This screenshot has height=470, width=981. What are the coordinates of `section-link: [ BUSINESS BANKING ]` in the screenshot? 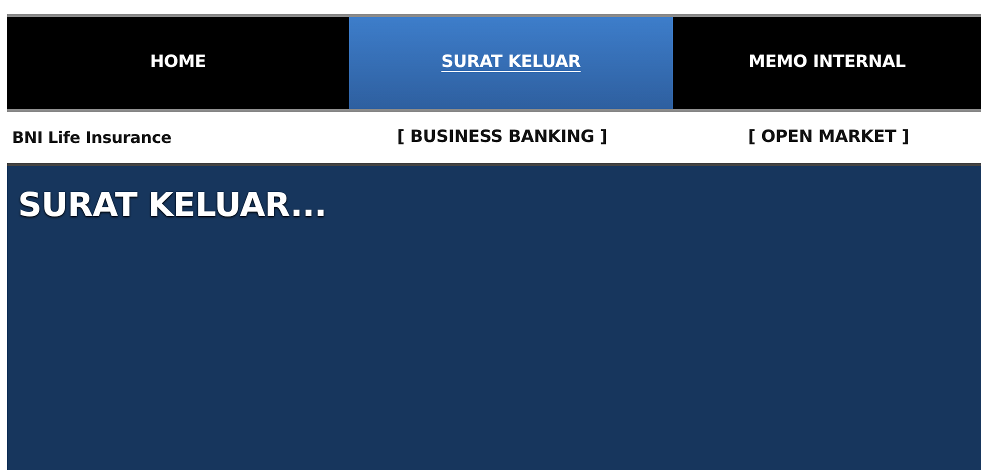 It's located at (478, 136).